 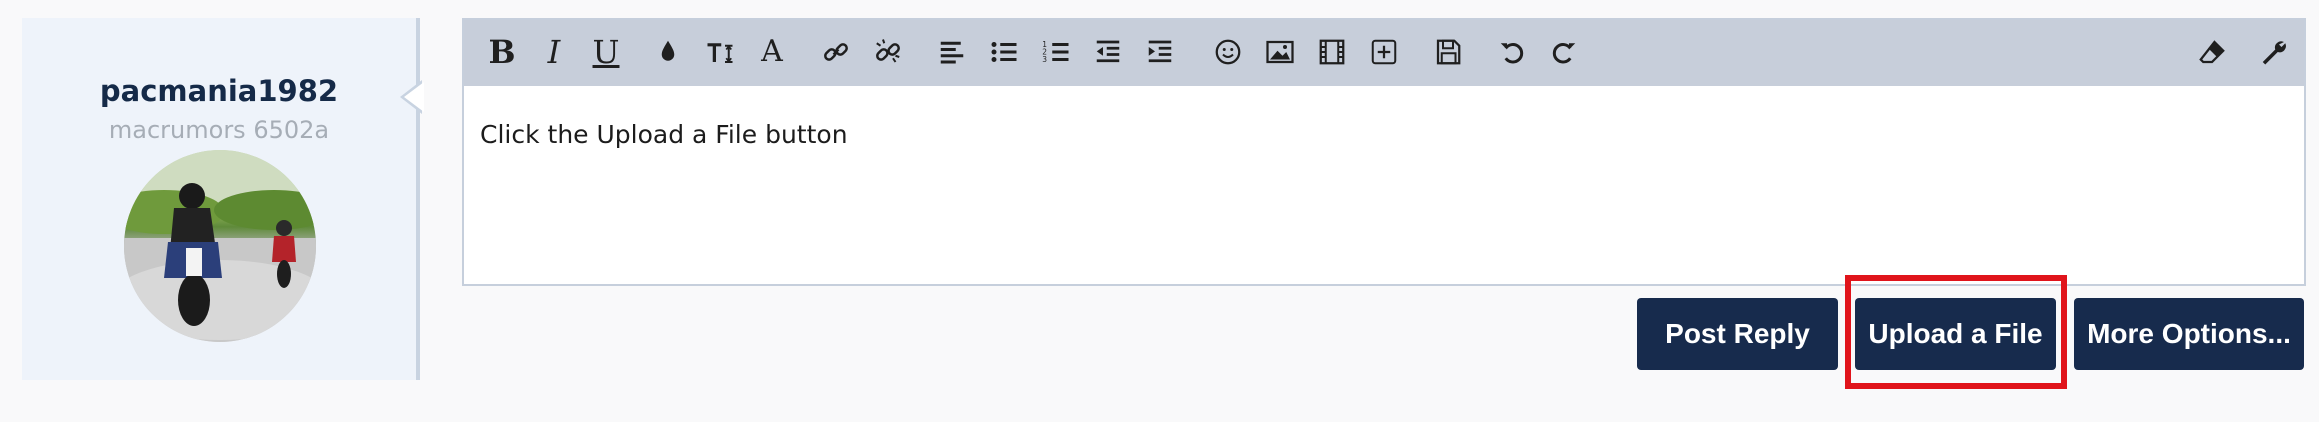 I want to click on text-color-button, so click(x=668, y=52).